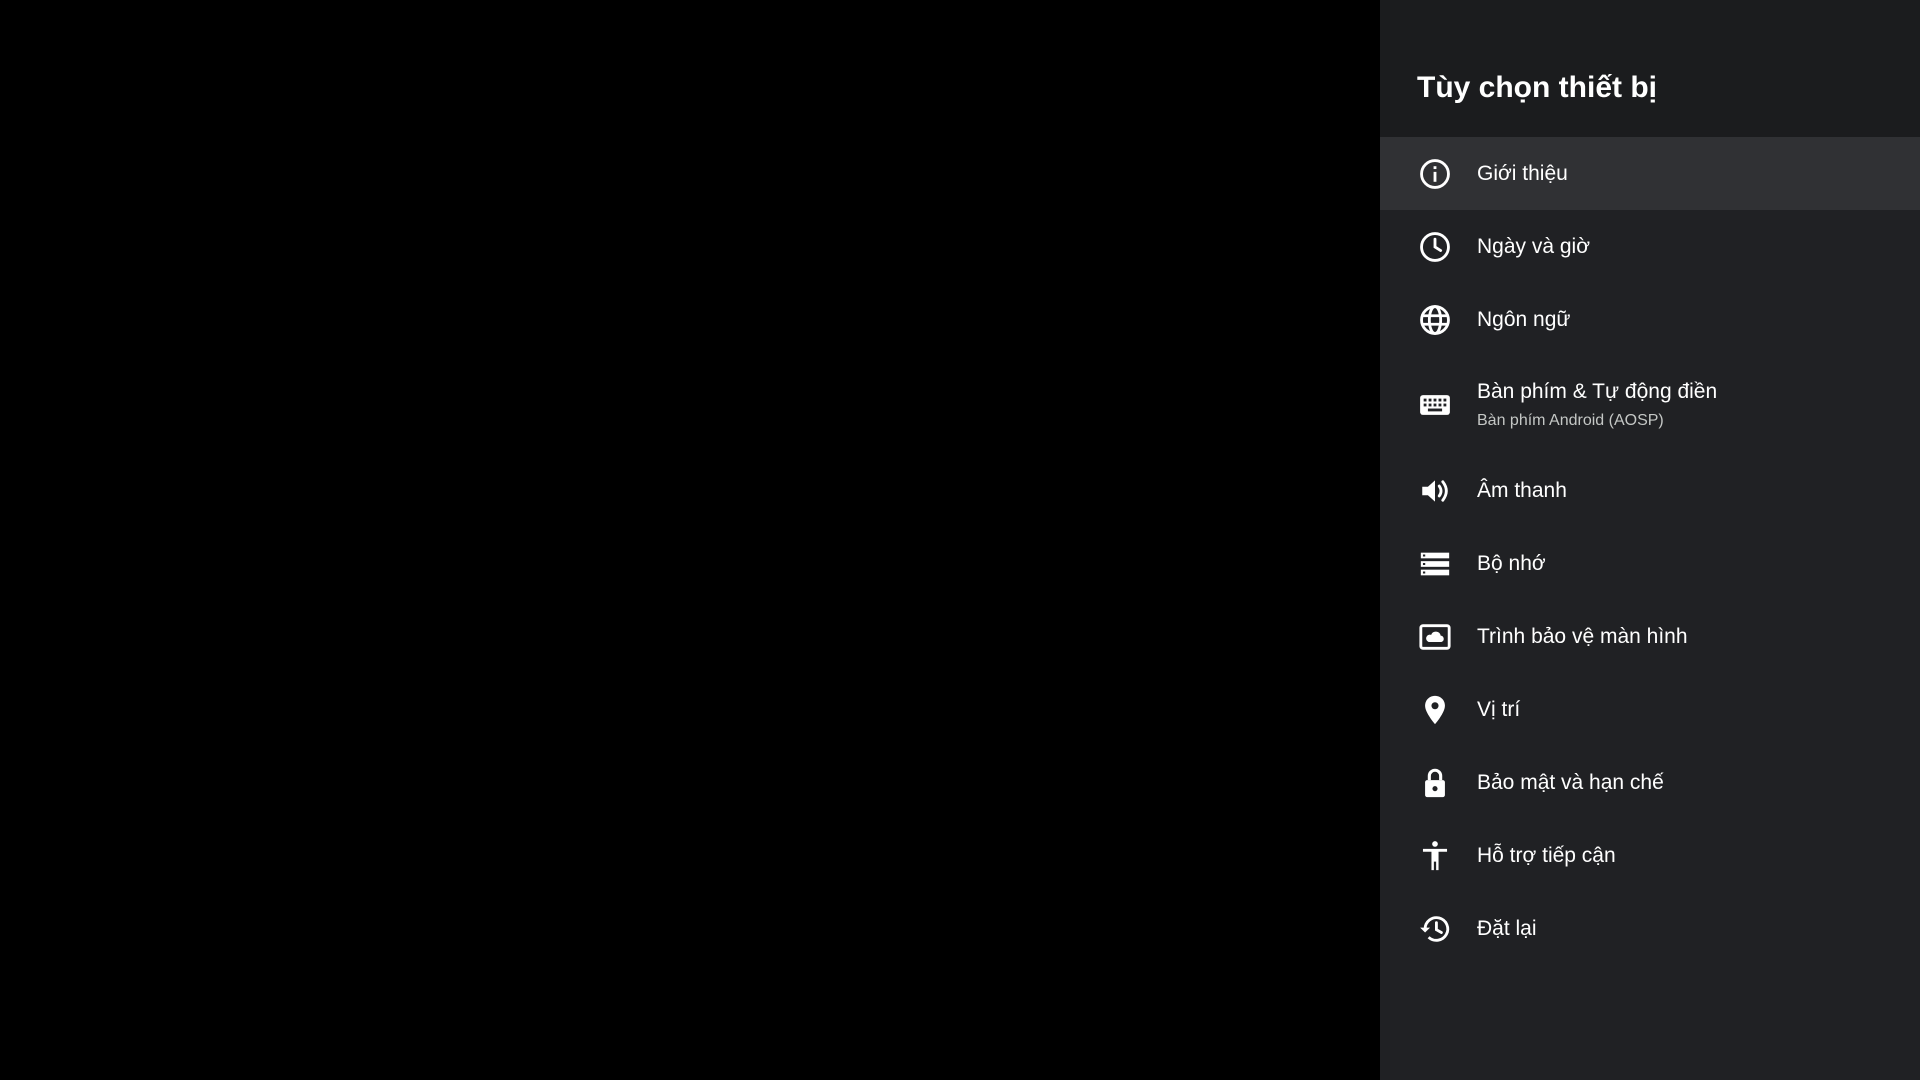  What do you see at coordinates (1435, 856) in the screenshot?
I see `accessibility-icon` at bounding box center [1435, 856].